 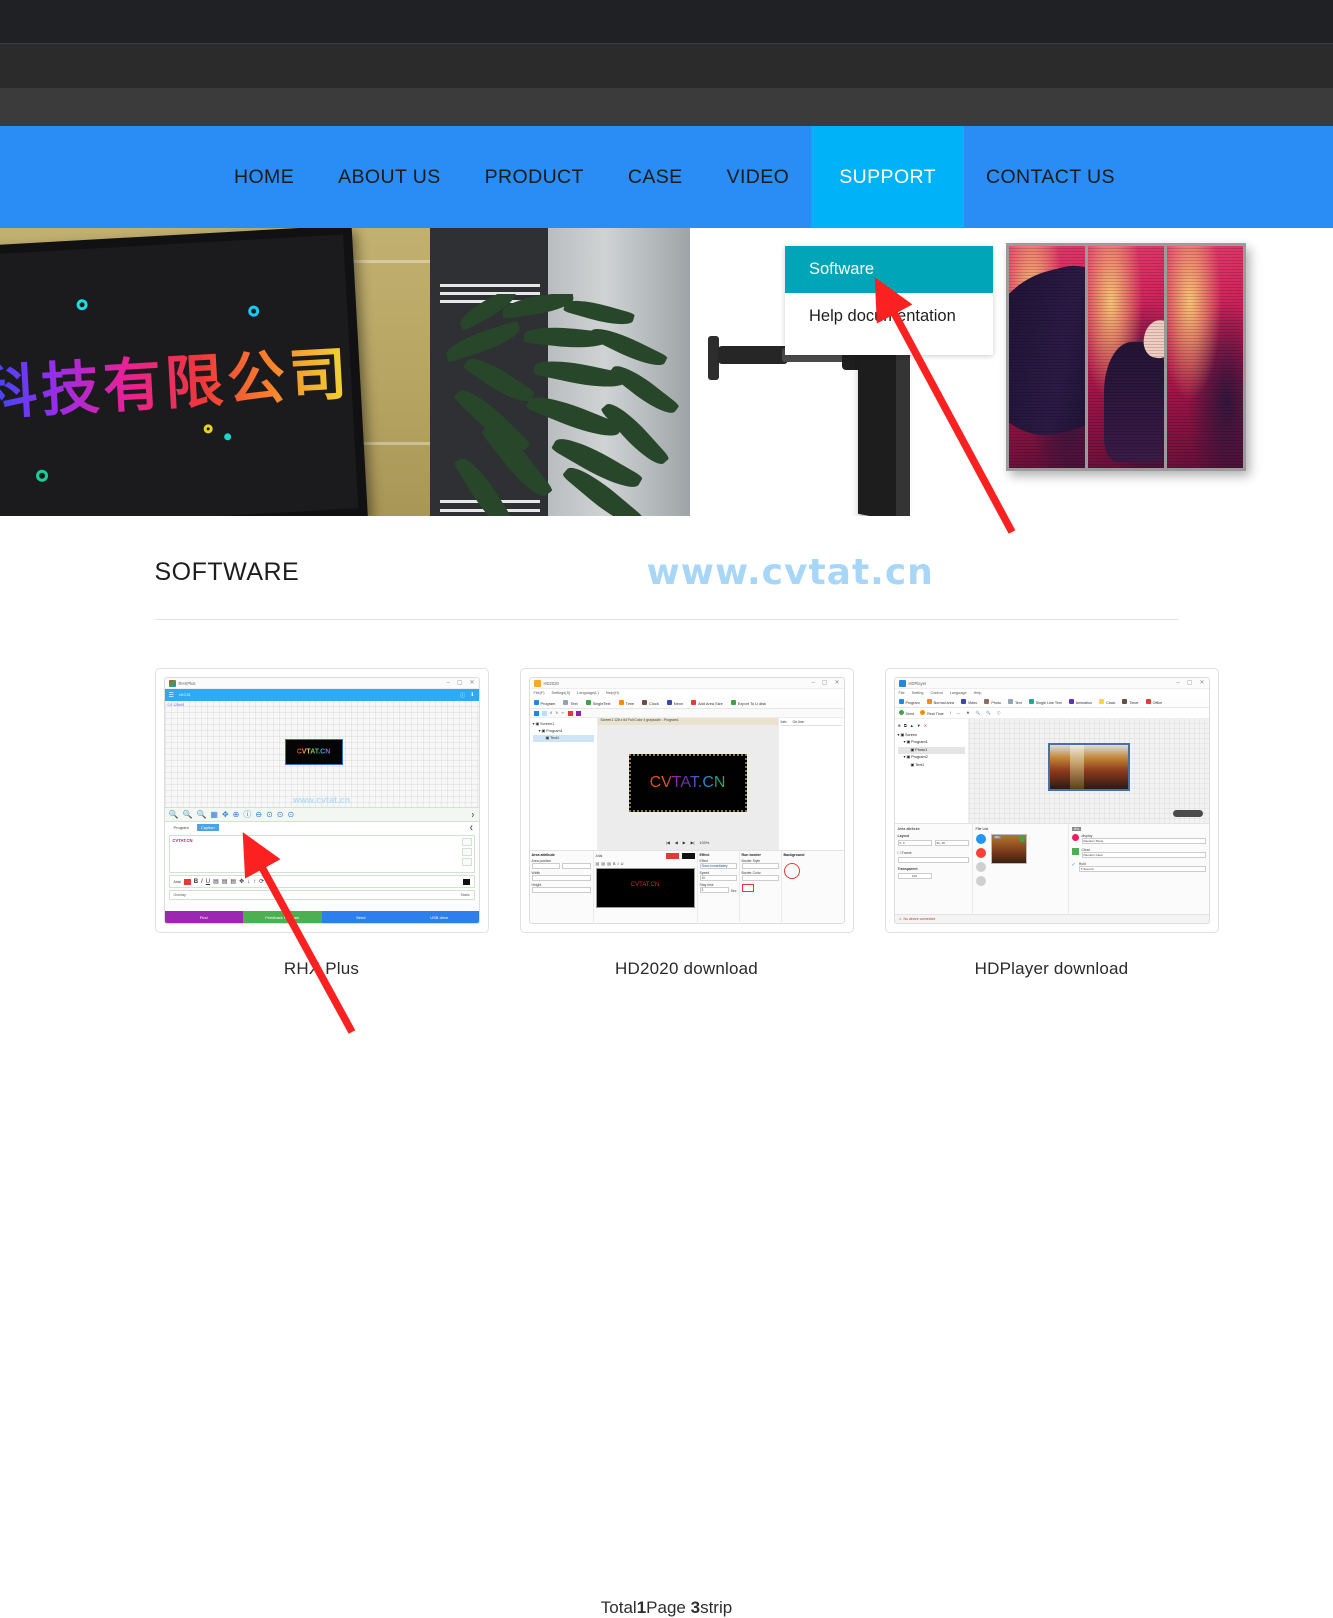 I want to click on transparent-input: 100, so click(x=914, y=876).